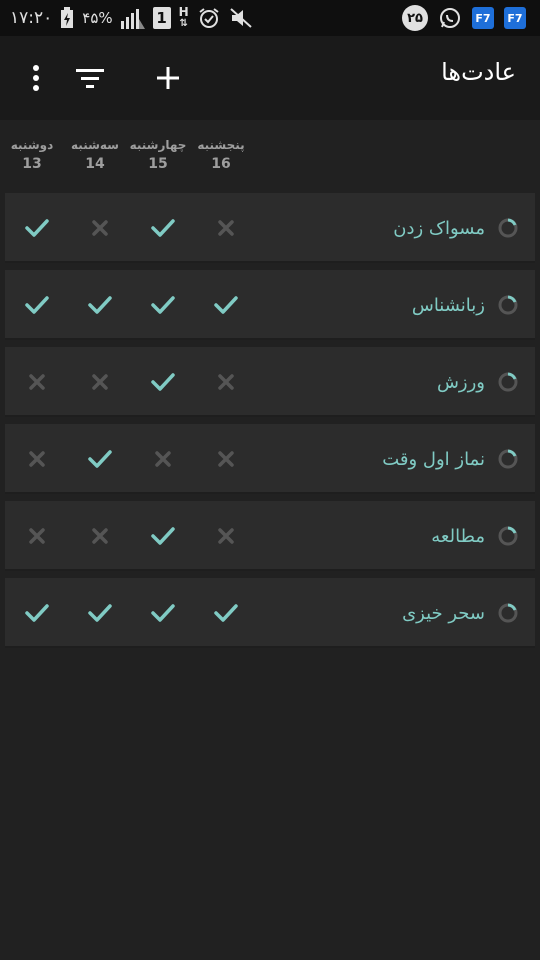 The image size is (540, 960). What do you see at coordinates (270, 536) in the screenshot?
I see `habit-row: مطالعه` at bounding box center [270, 536].